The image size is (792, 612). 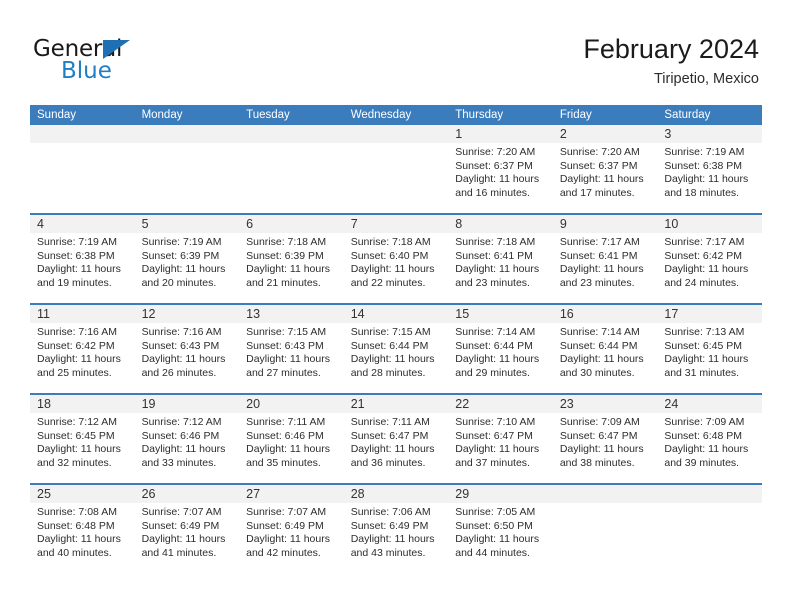 What do you see at coordinates (396, 223) in the screenshot?
I see `day-number: 7` at bounding box center [396, 223].